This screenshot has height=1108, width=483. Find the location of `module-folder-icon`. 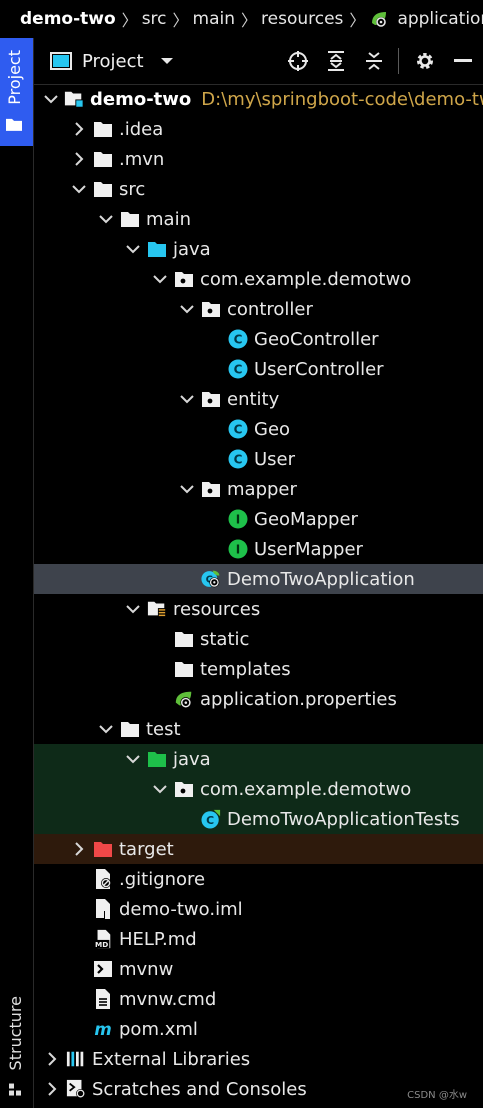

module-folder-icon is located at coordinates (74, 99).